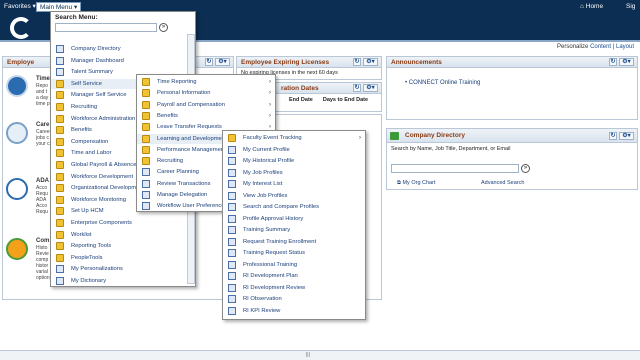 The width and height of the screenshot is (640, 360). I want to click on menu-item-company-directory: Company Directory, so click(123, 49).